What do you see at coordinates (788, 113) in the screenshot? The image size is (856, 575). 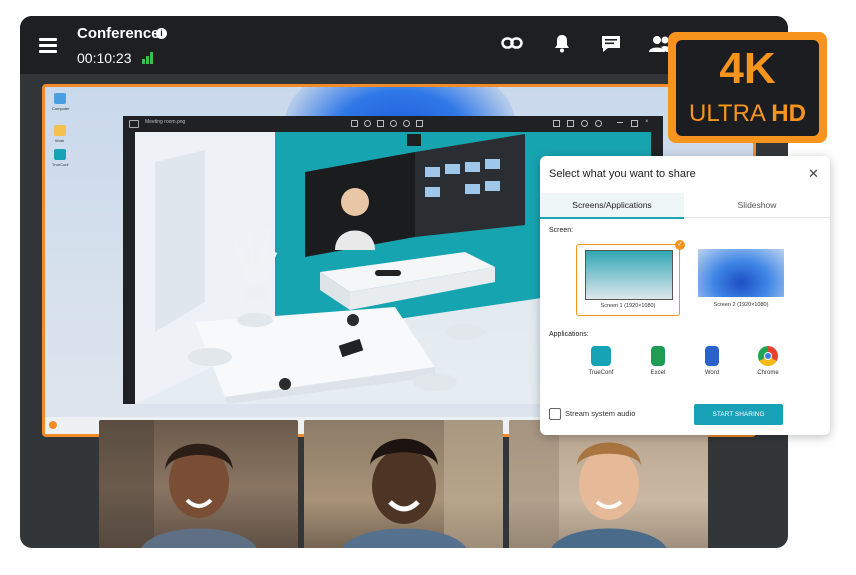 I see `badge-hd-text: HD` at bounding box center [788, 113].